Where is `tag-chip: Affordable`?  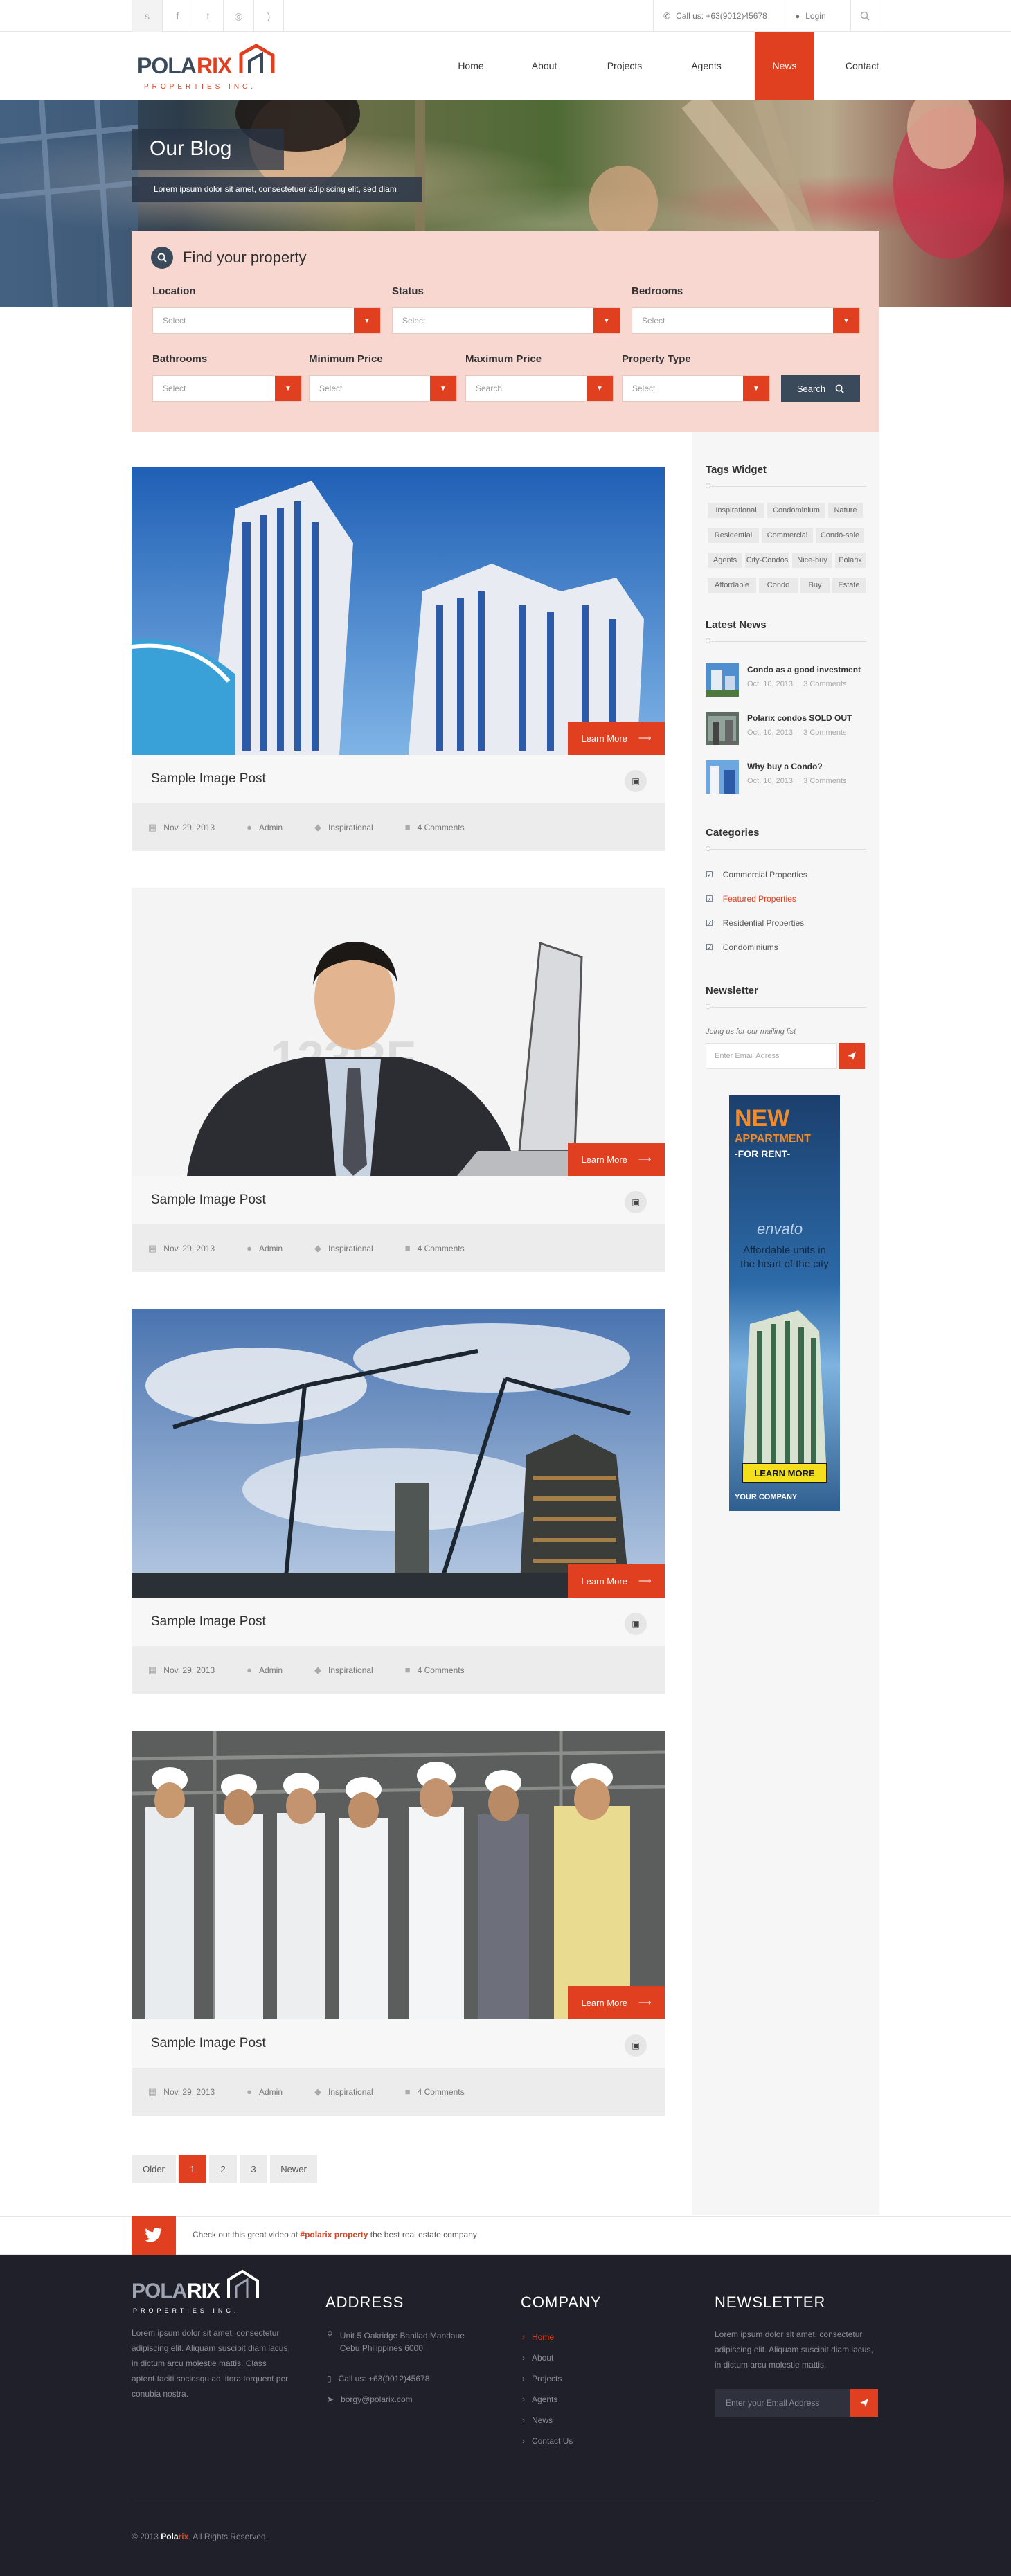 tag-chip: Affordable is located at coordinates (732, 585).